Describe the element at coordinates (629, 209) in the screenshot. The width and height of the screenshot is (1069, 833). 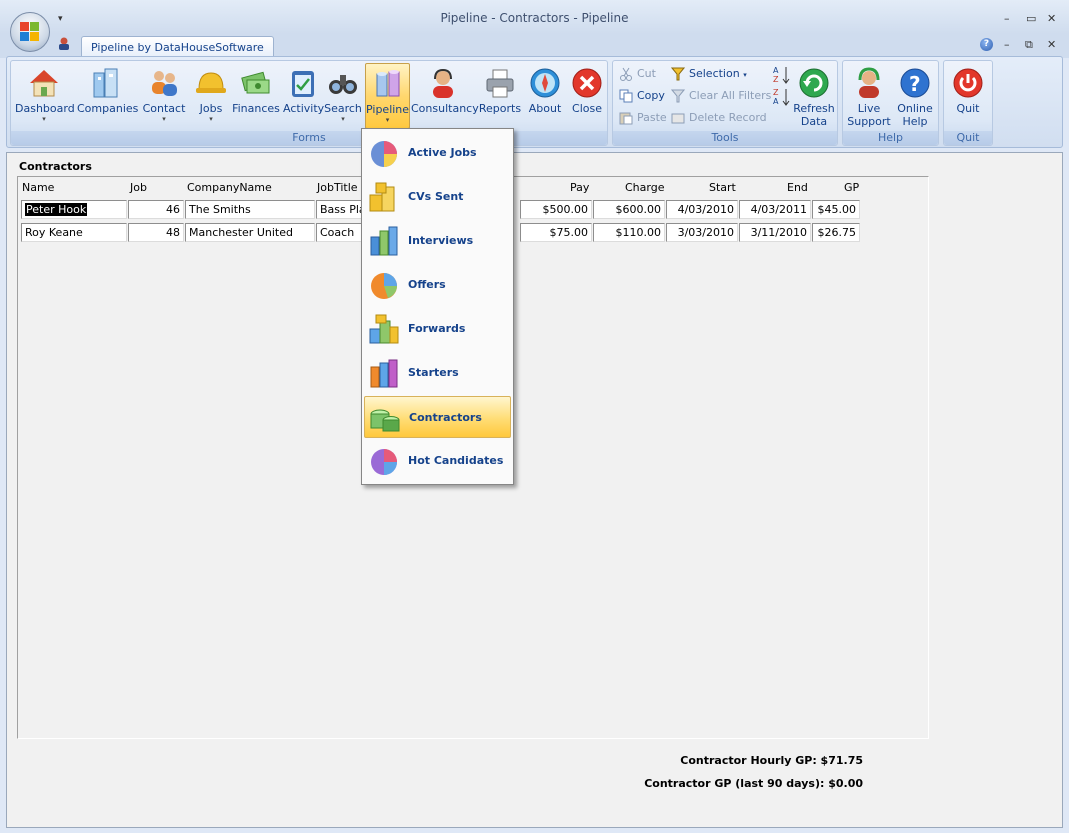
I see `cell-charge: $600.00` at that location.